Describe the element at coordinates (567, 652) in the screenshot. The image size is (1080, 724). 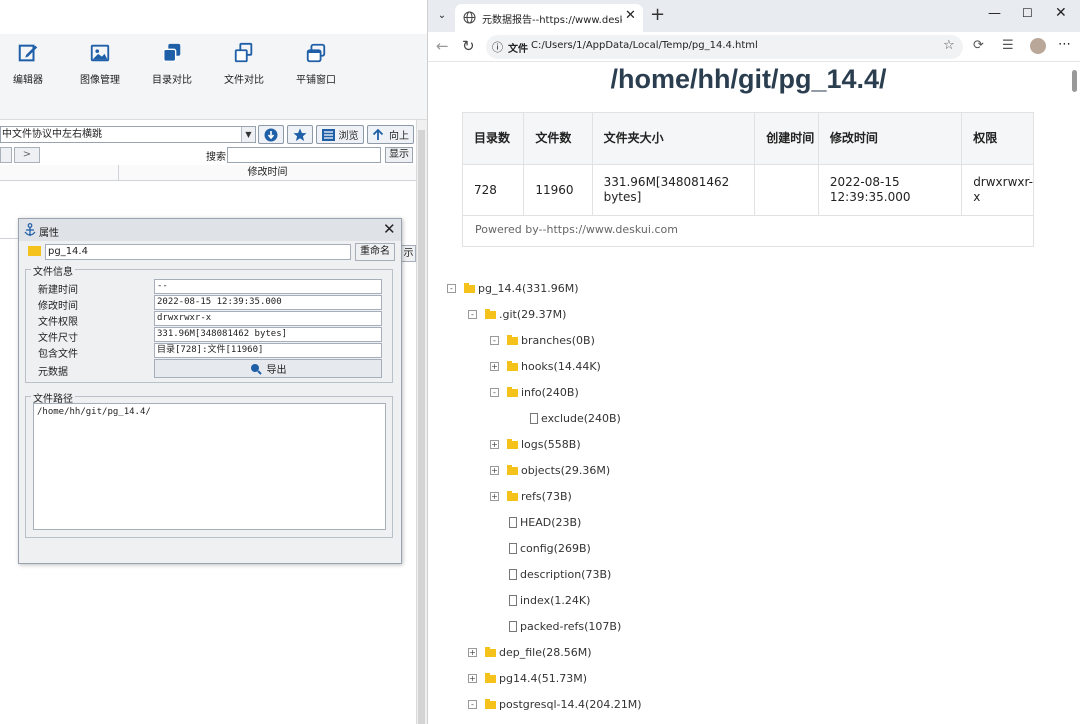
I see `tree-item-size: (28.56M)` at that location.